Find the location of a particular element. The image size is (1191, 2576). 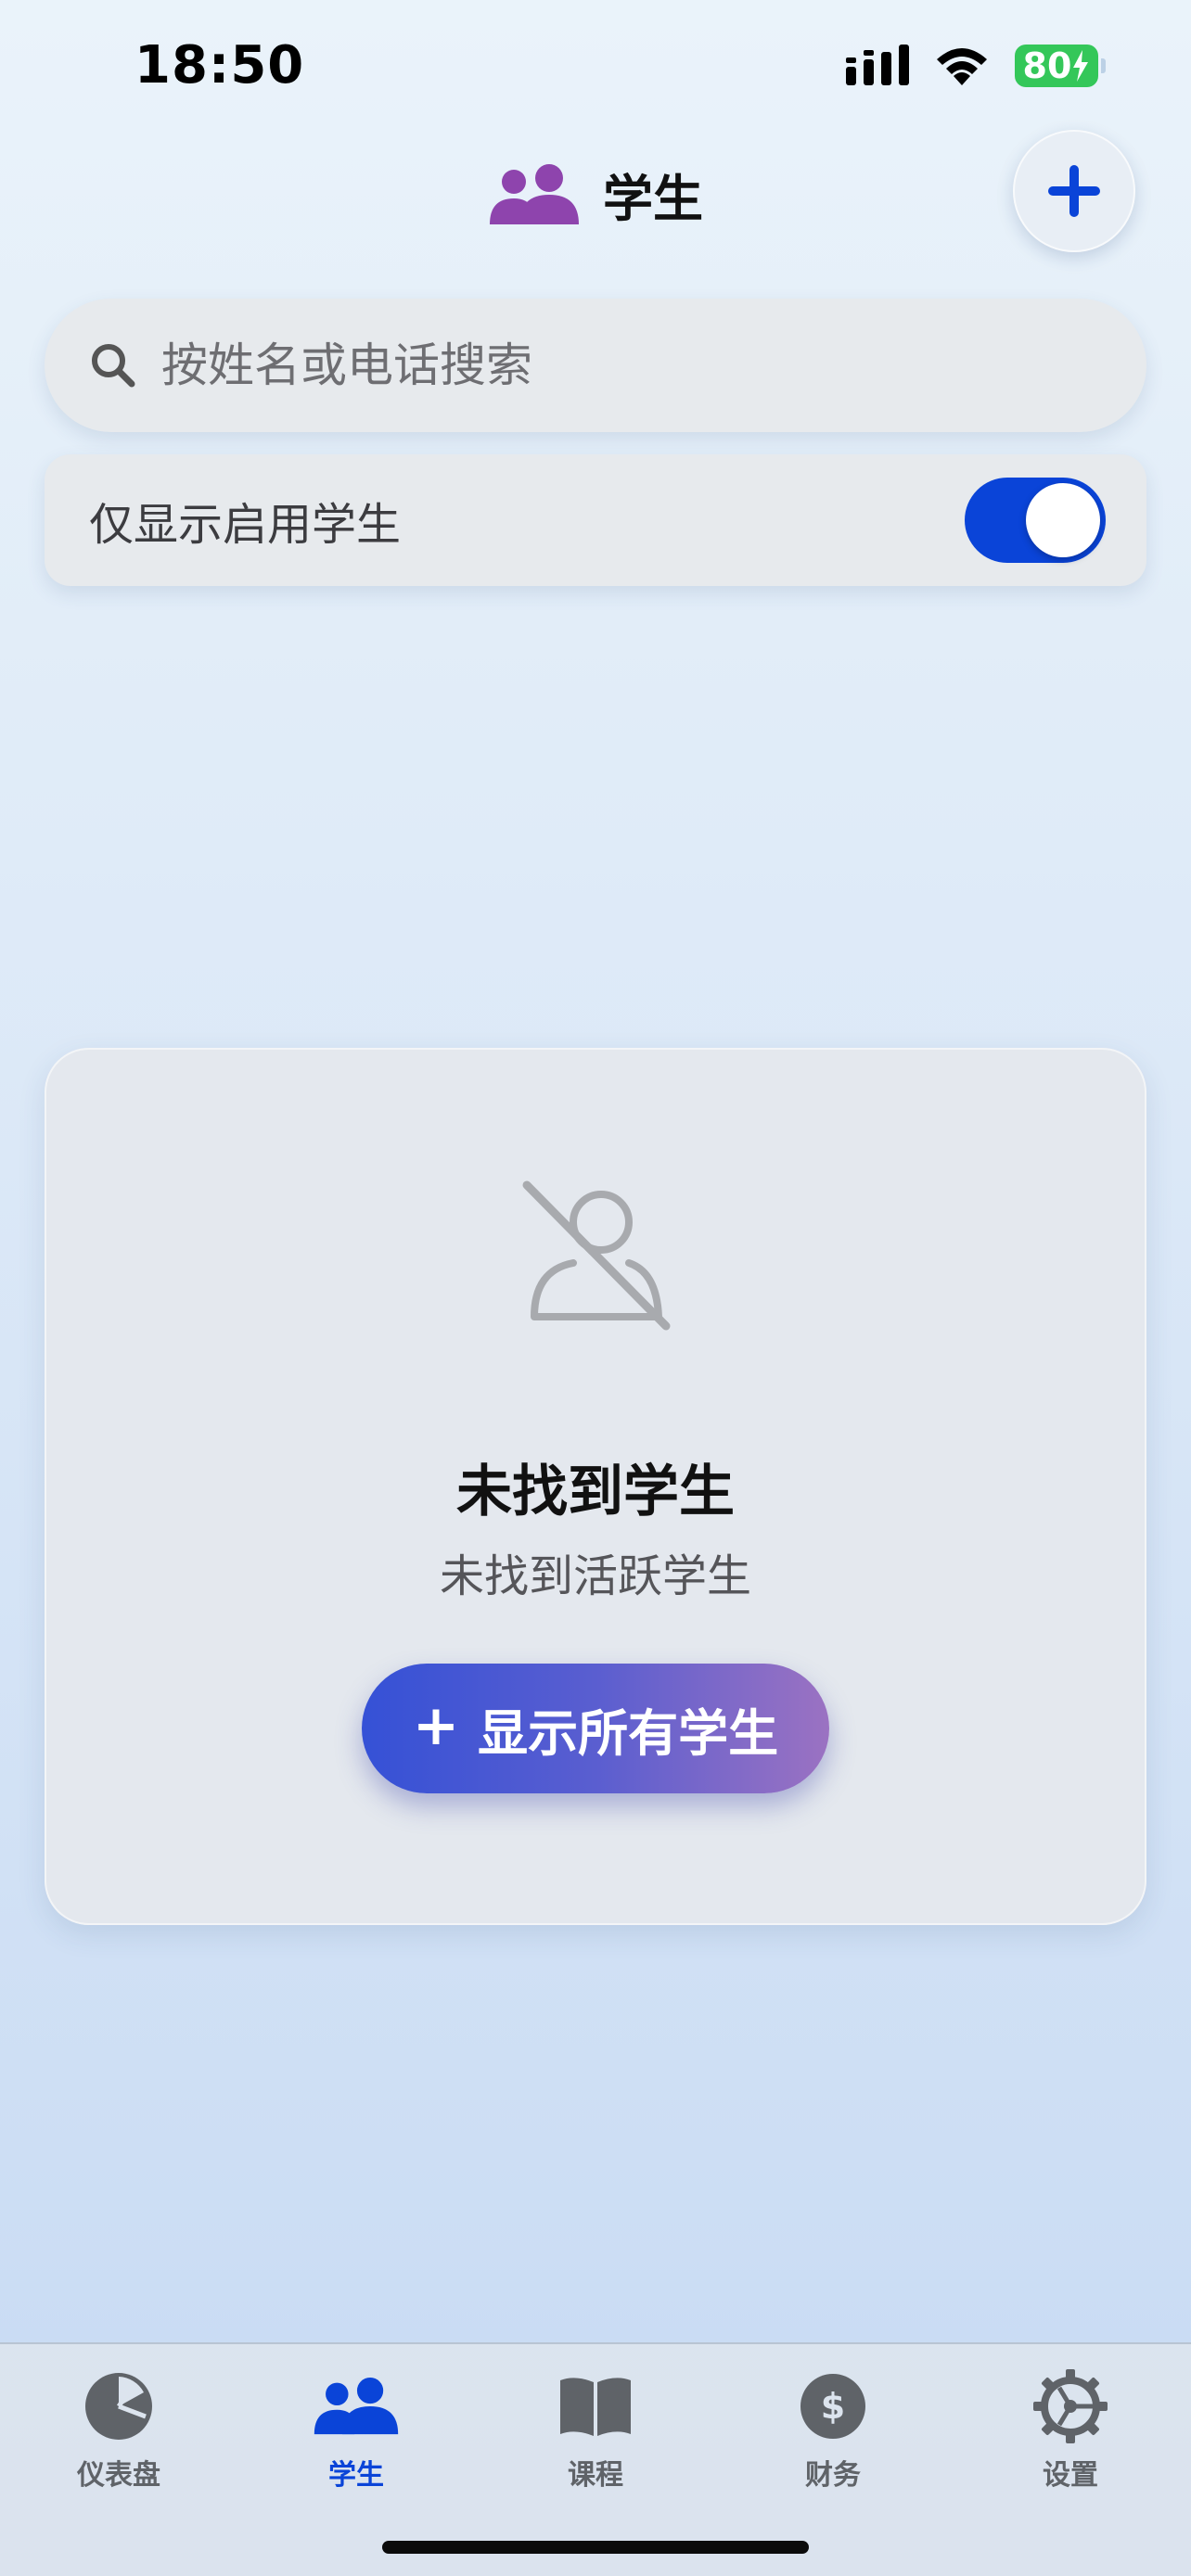

header: 学生 is located at coordinates (595, 195).